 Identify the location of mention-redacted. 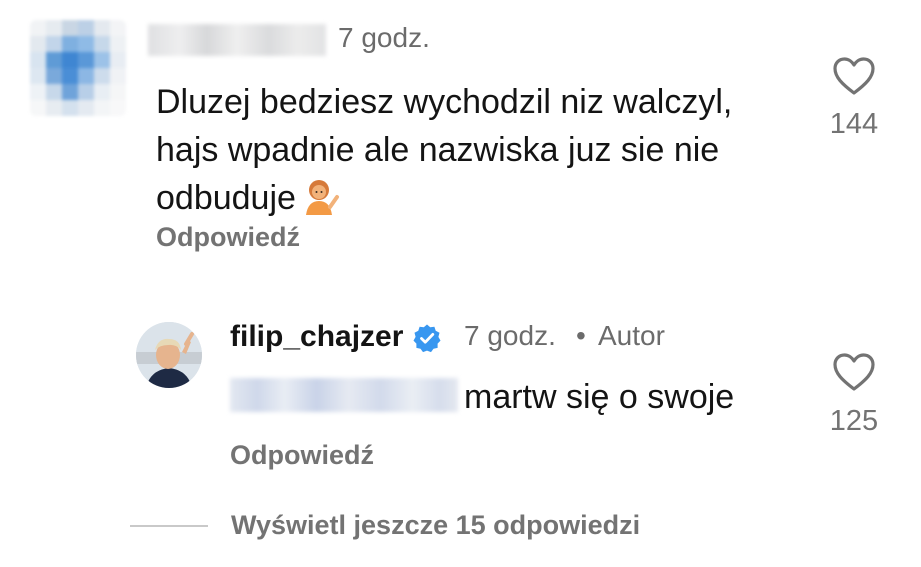
(344, 395).